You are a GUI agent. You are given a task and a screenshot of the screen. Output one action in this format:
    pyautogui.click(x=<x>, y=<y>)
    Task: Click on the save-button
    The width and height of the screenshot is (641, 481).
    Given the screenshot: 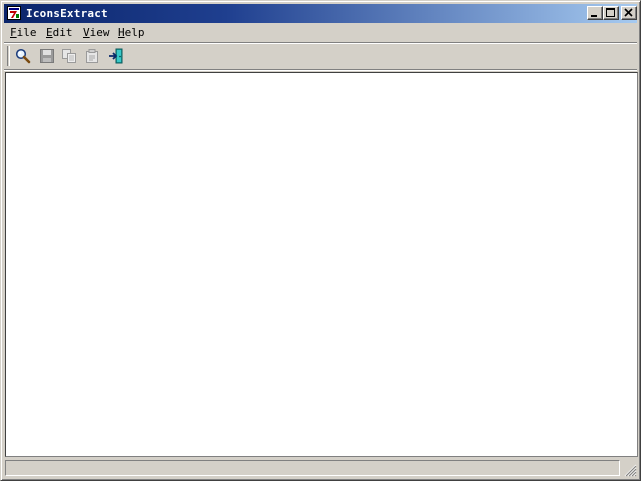 What is the action you would take?
    pyautogui.click(x=47, y=56)
    